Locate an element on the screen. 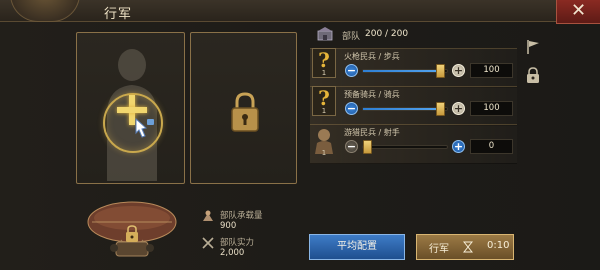  capacity-label: 部队承载量 is located at coordinates (241, 216).